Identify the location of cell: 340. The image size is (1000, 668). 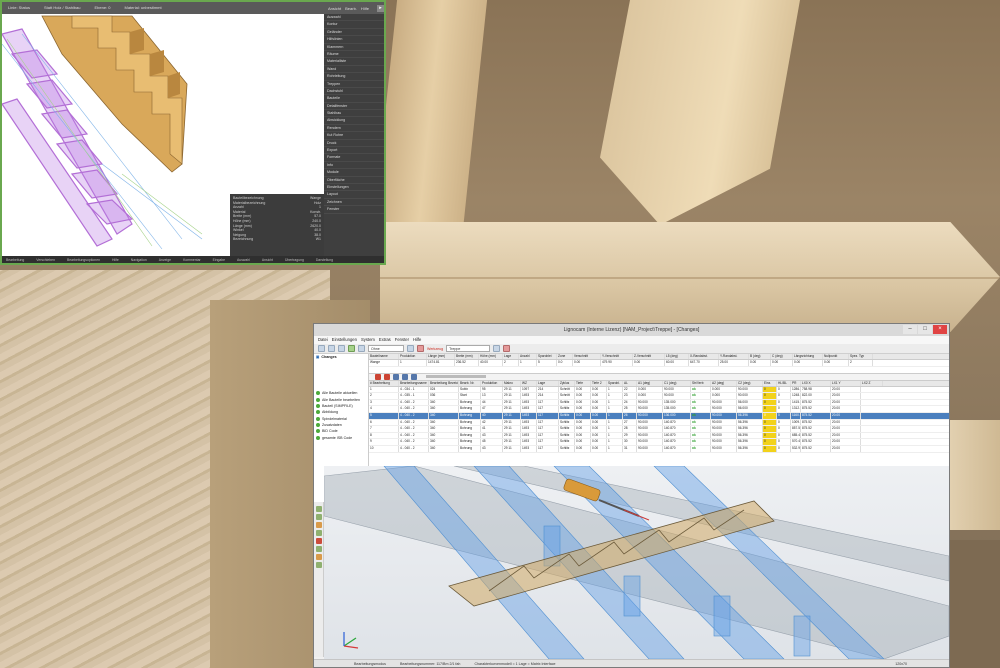
(444, 409).